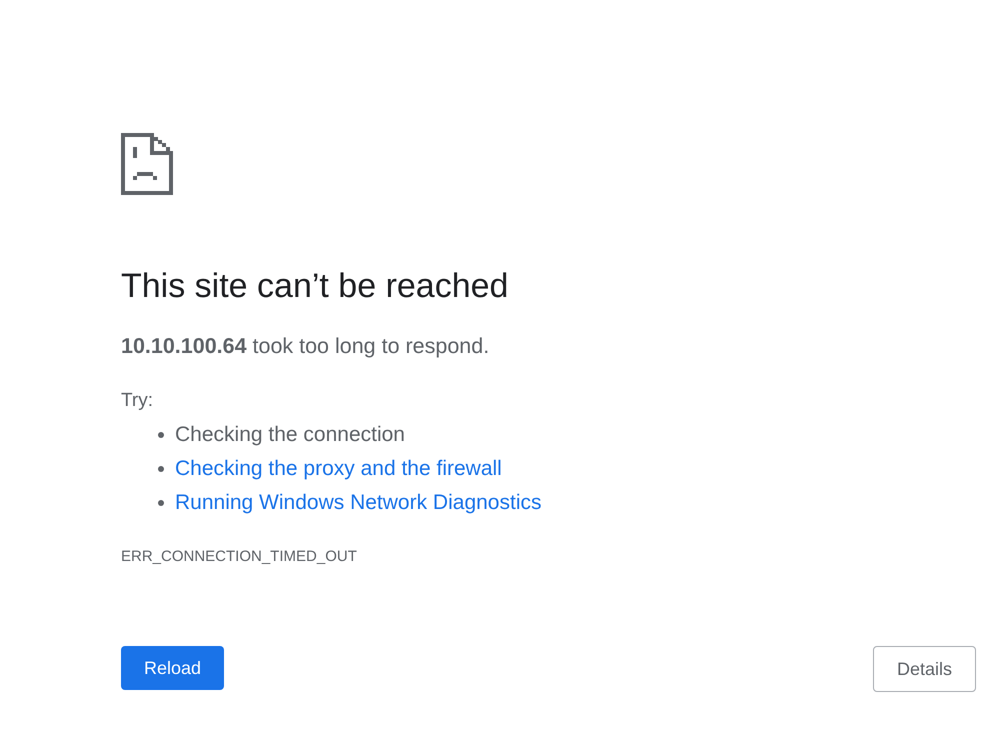 The height and width of the screenshot is (749, 1000). What do you see at coordinates (305, 346) in the screenshot?
I see `error-message: 10.10.100.64 took too long to respond.` at bounding box center [305, 346].